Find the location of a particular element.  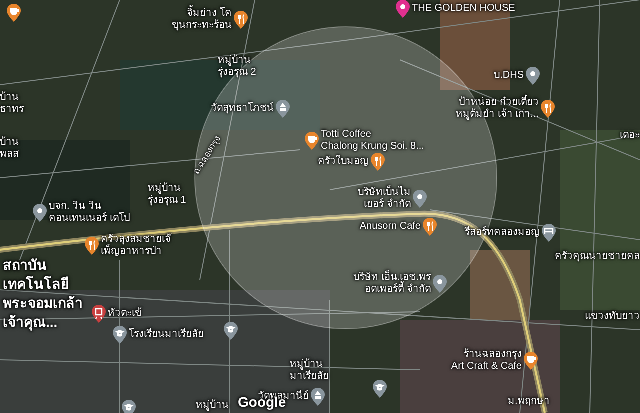

place-label: จิ้มย่าง โค ขุนกระทะร้อน is located at coordinates (202, 20).